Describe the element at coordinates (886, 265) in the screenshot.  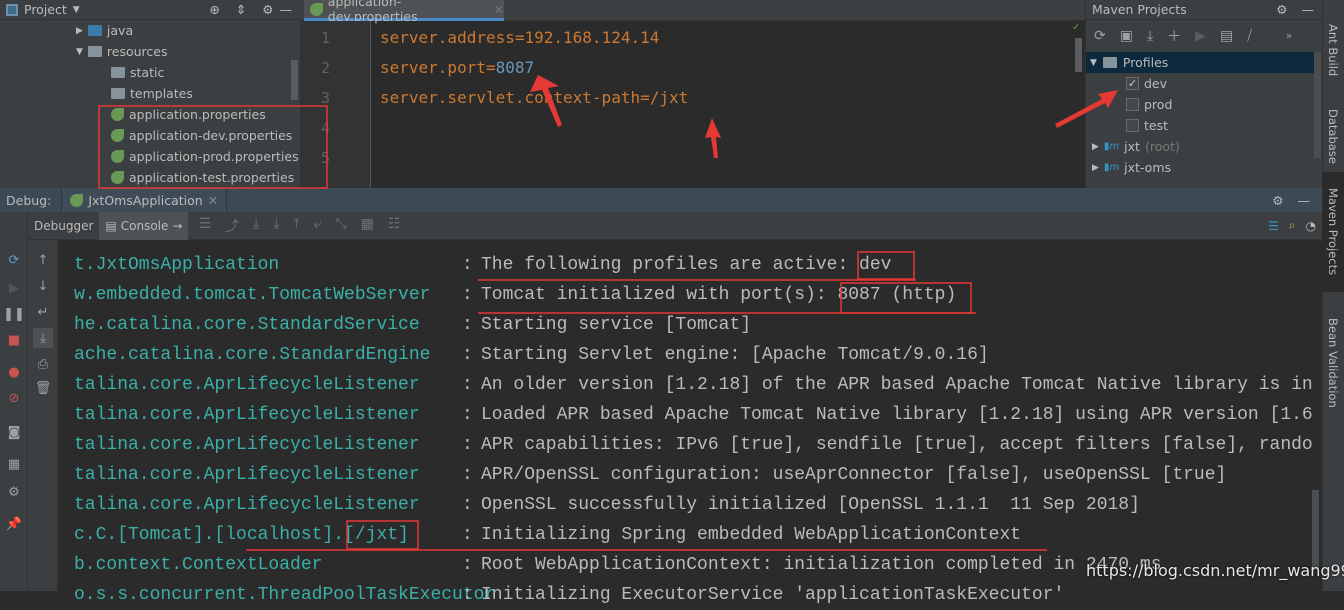
I see `highlight-box-dev` at that location.